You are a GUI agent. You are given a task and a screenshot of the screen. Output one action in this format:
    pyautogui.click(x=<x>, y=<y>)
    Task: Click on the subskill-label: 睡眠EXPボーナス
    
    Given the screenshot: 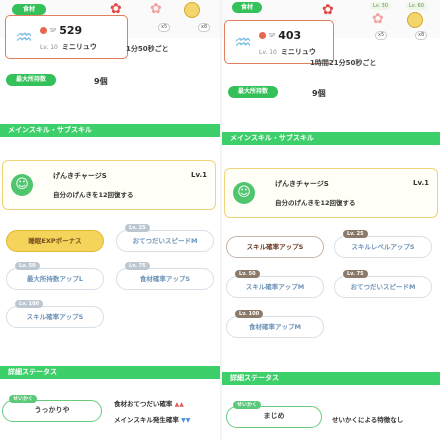 What is the action you would take?
    pyautogui.click(x=55, y=241)
    